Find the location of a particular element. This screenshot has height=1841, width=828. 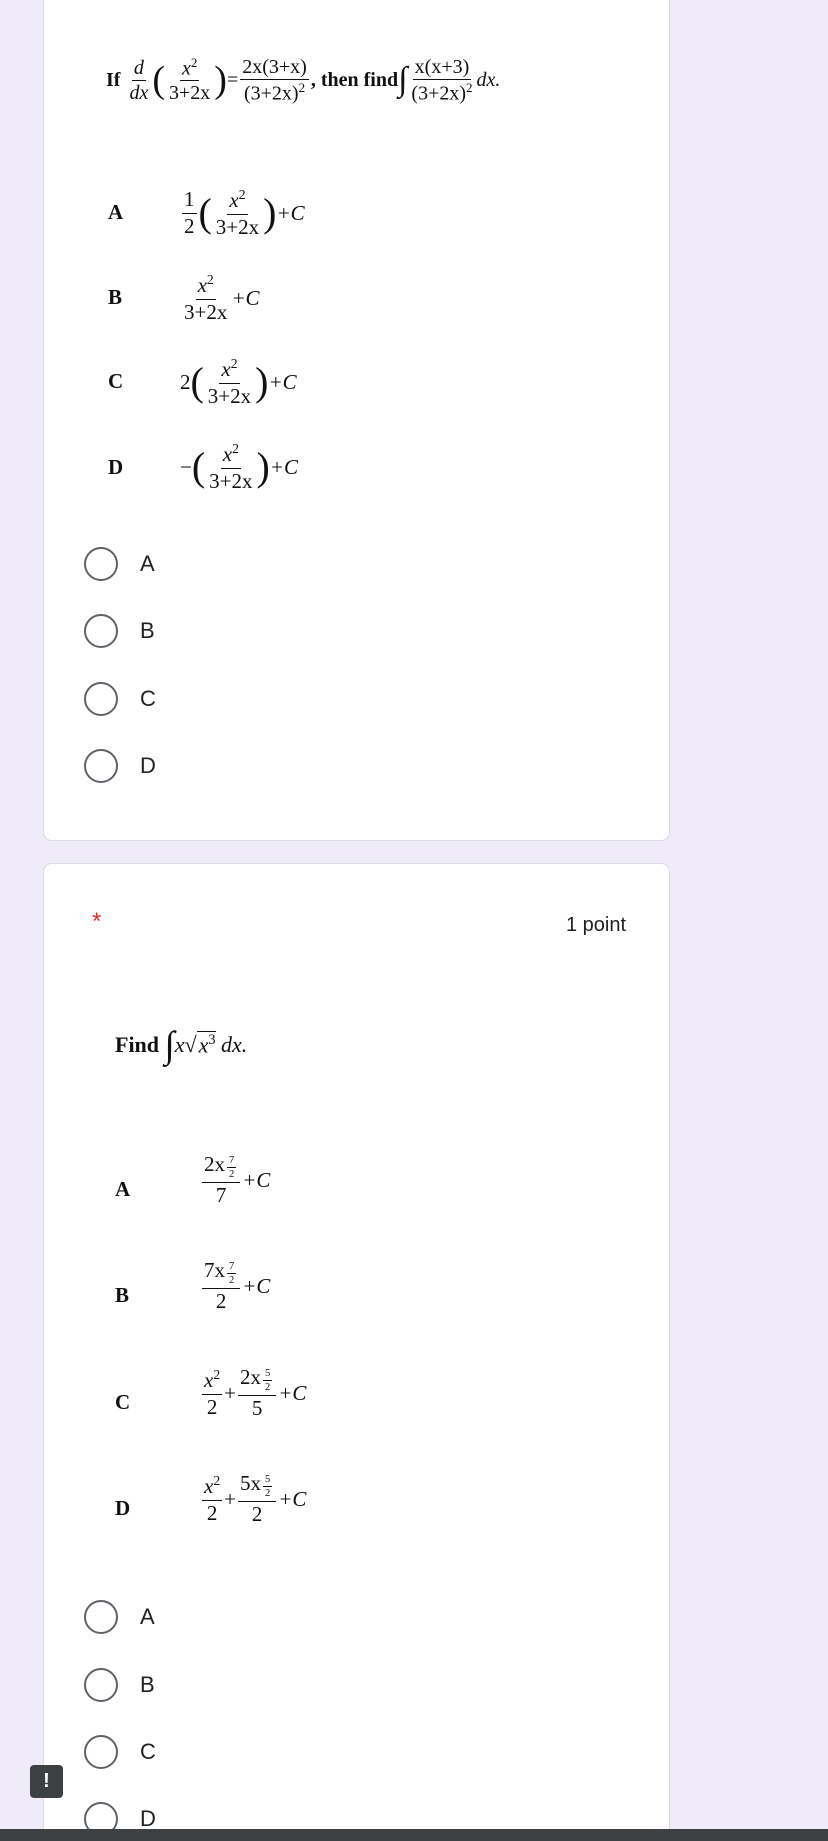

q1-option-d-expression: − ( x2 3+2x ) +C is located at coordinates (239, 467).